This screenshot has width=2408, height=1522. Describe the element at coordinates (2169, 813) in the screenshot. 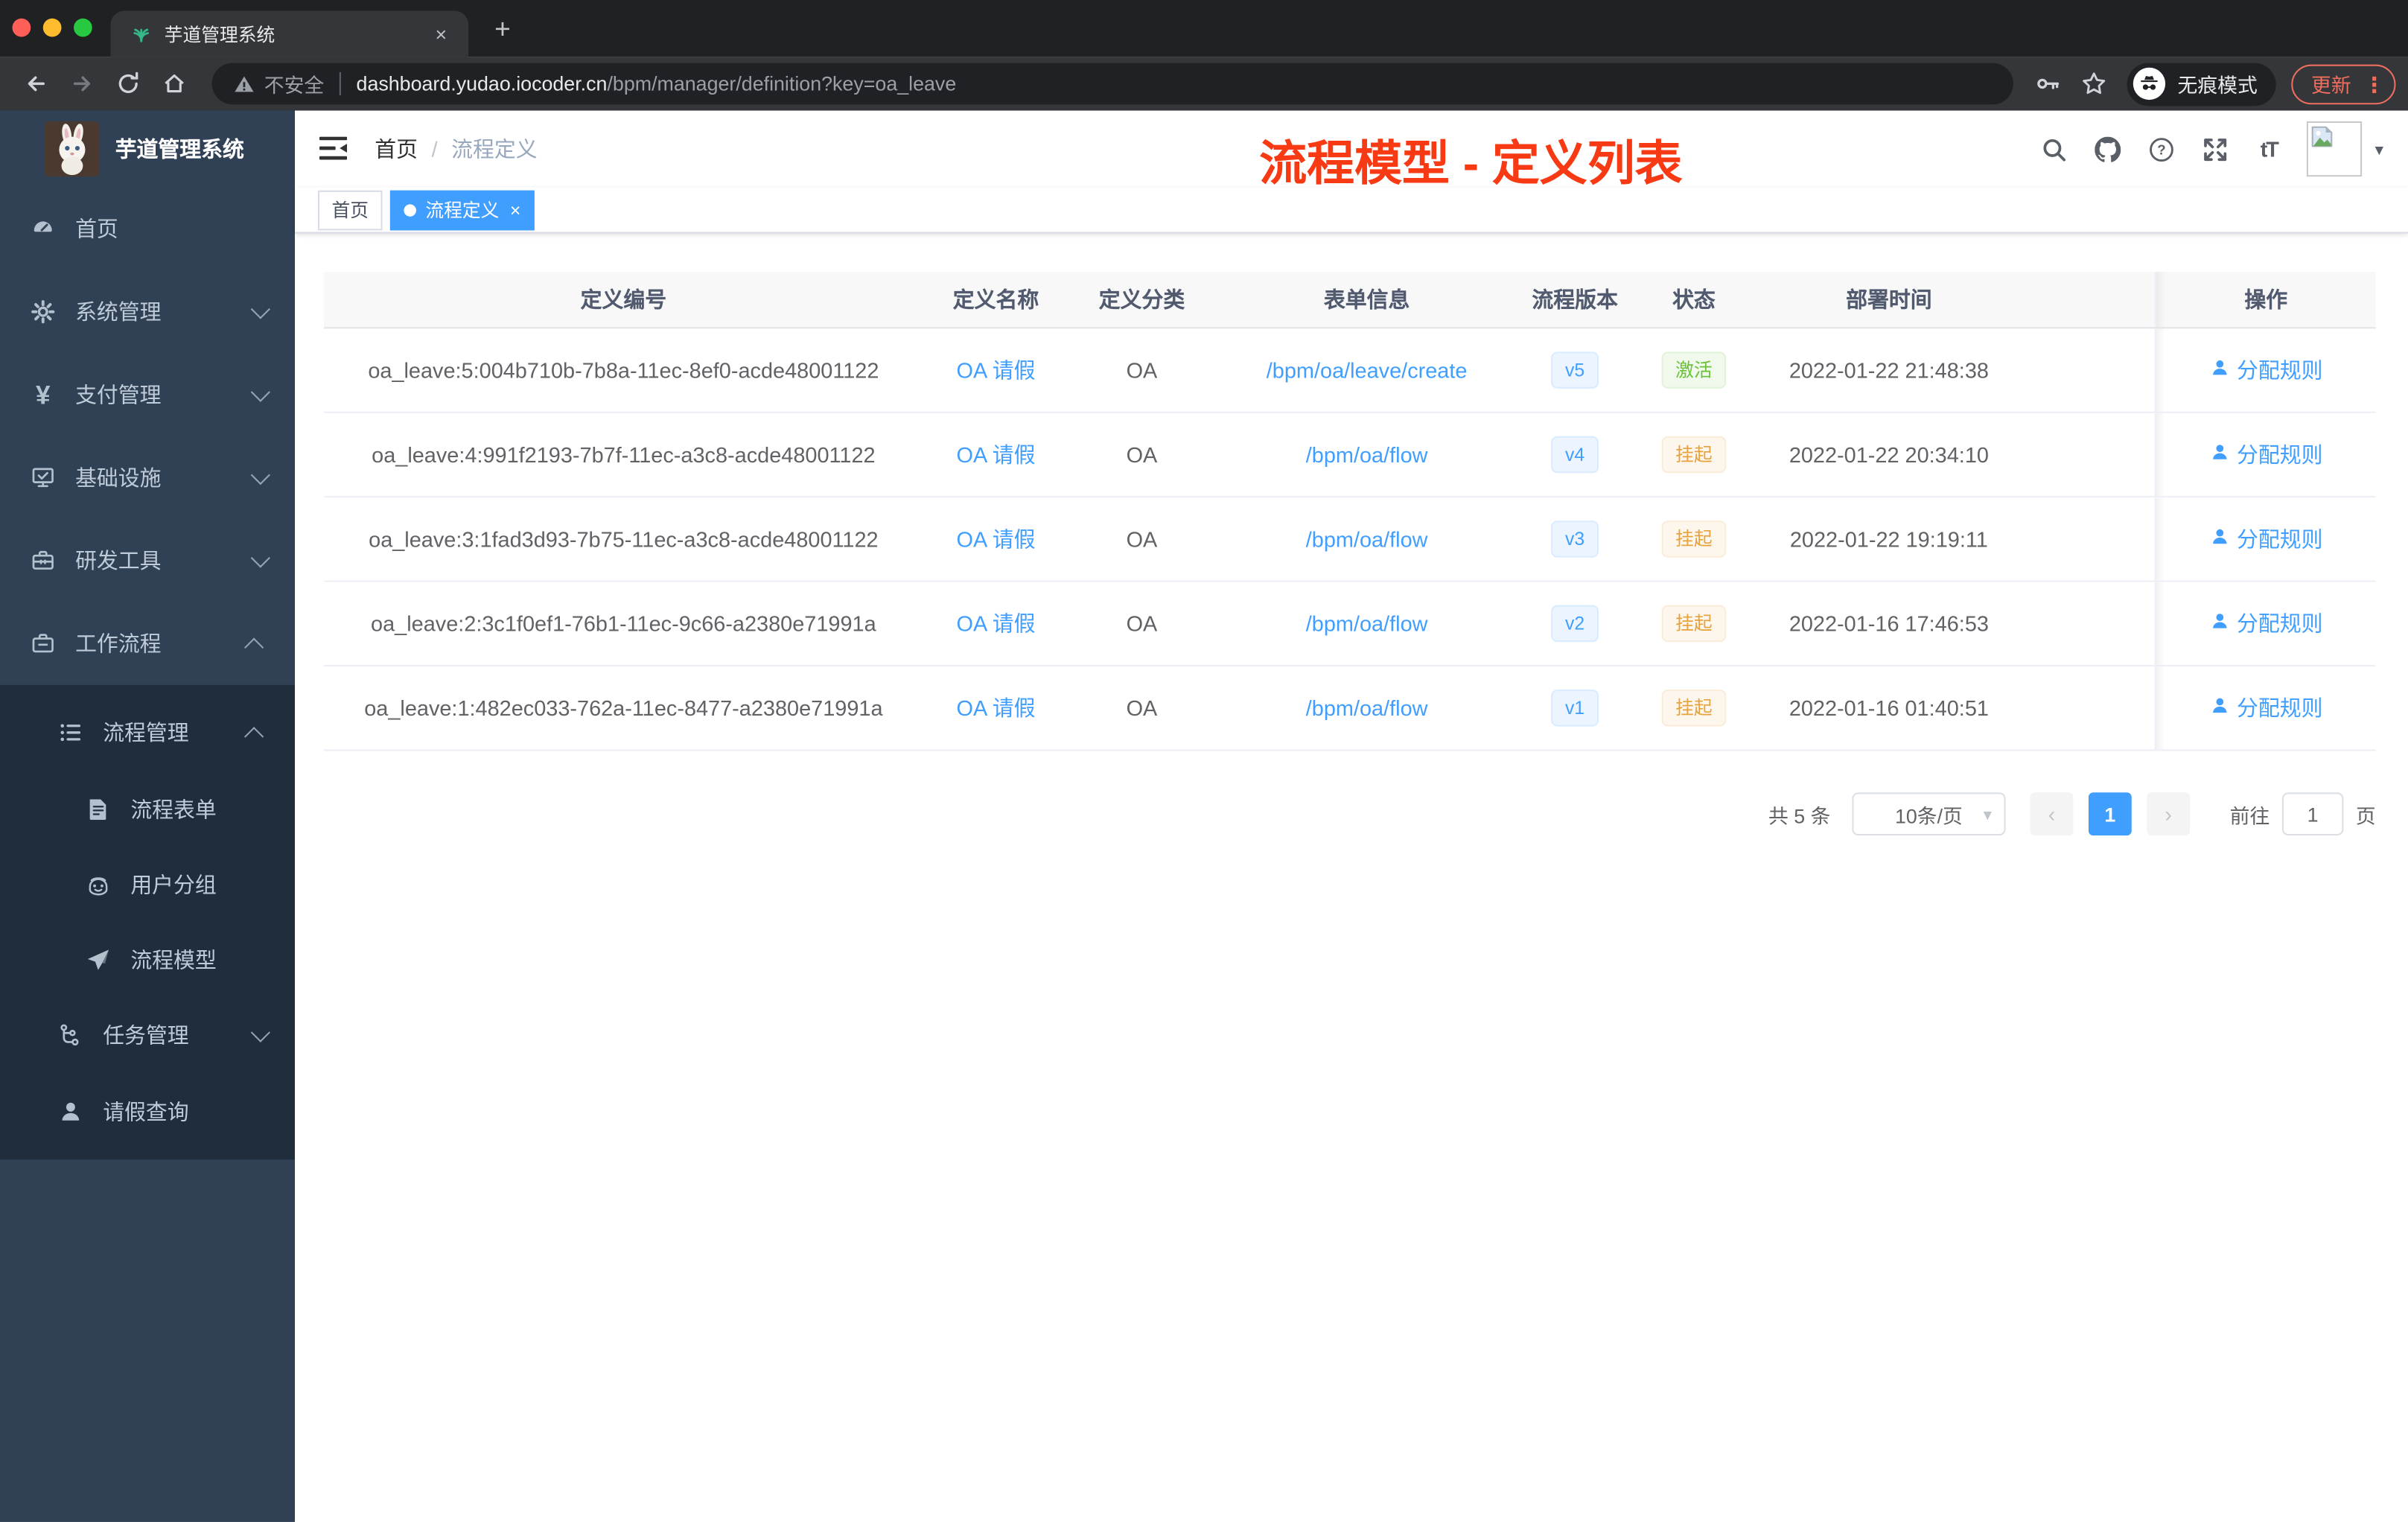

I see `next-page-button: ›` at that location.